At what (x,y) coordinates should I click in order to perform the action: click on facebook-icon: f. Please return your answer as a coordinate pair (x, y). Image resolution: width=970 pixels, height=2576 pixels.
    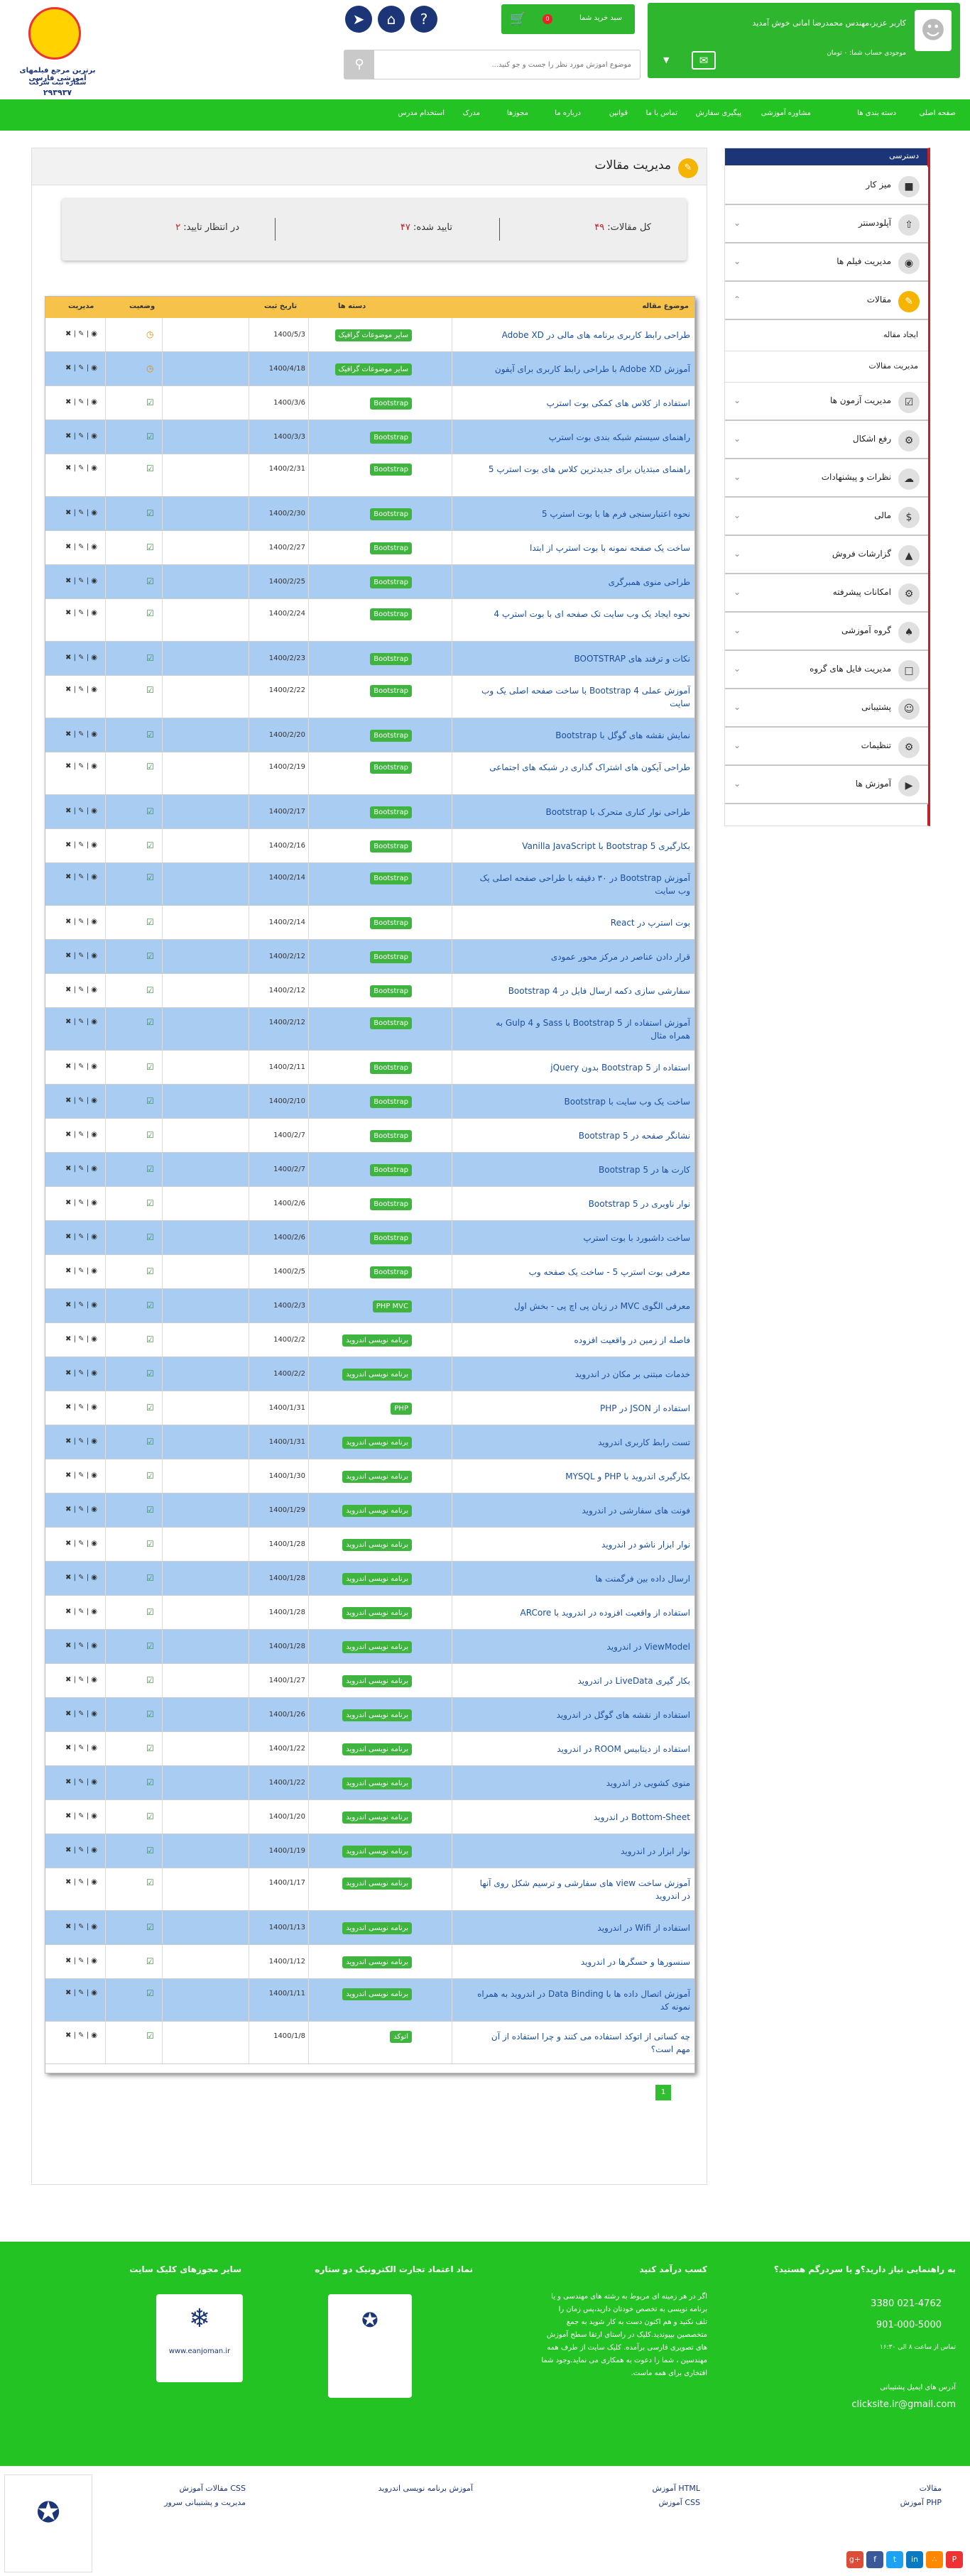
    Looking at the image, I should click on (875, 2559).